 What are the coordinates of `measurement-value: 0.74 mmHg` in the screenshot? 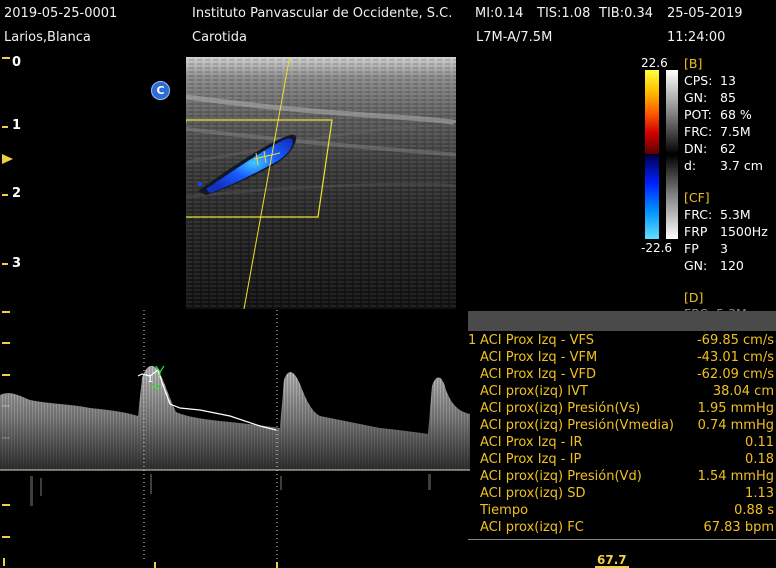 It's located at (735, 425).